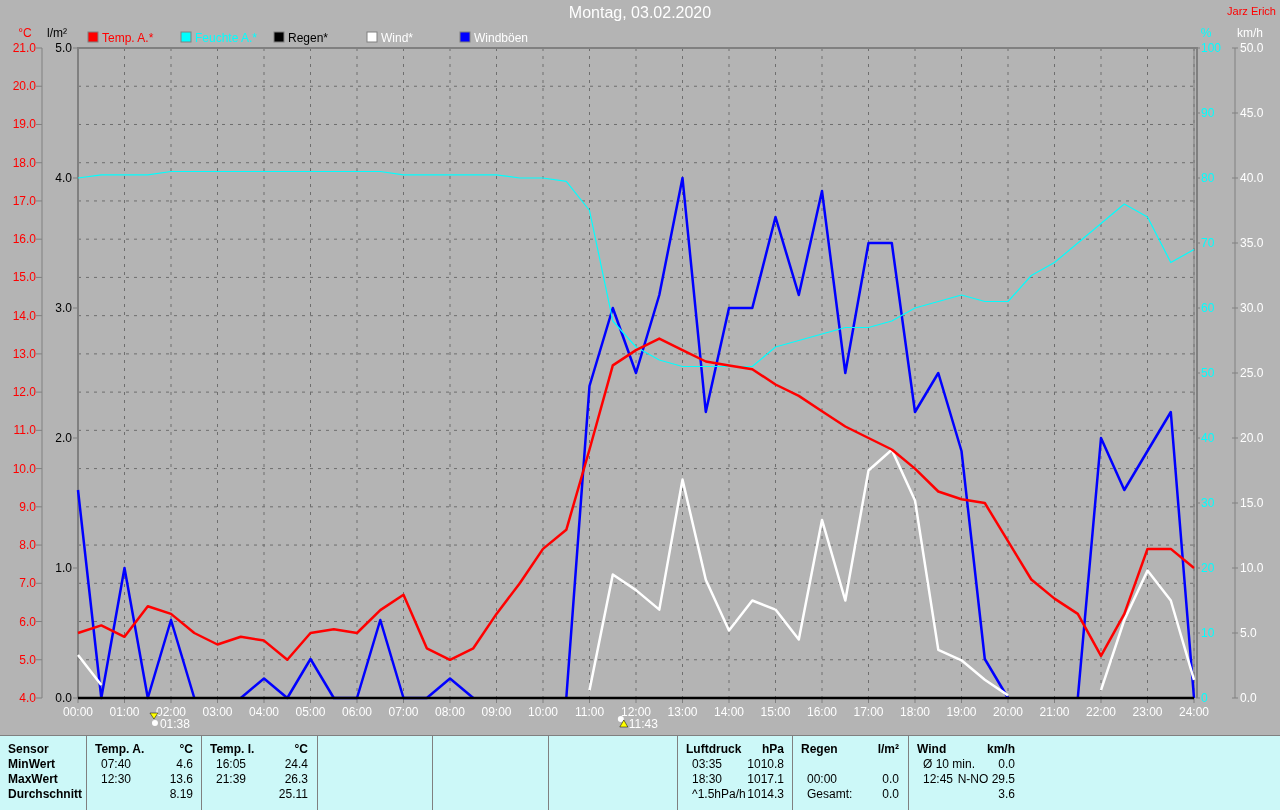 The height and width of the screenshot is (810, 1280). I want to click on axis-tick-label: 90, so click(1208, 113).